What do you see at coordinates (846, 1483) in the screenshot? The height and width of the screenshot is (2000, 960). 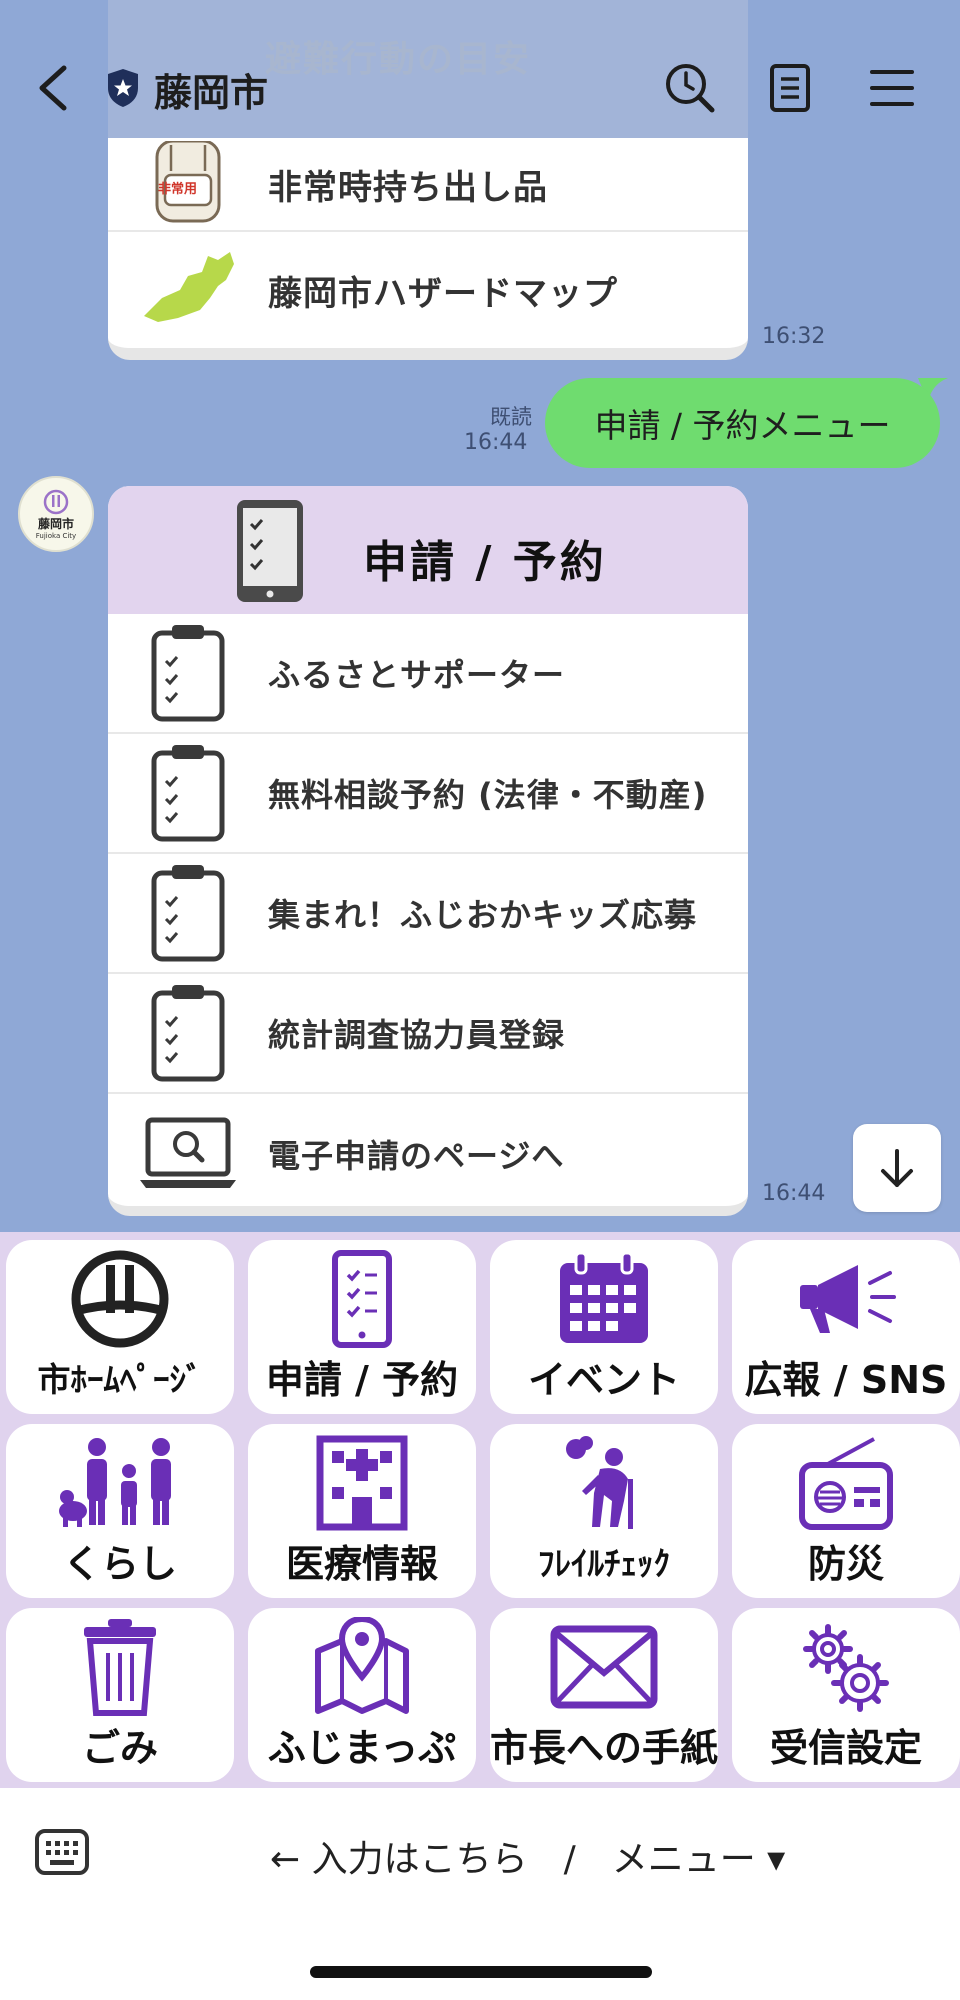 I see `radio-icon` at bounding box center [846, 1483].